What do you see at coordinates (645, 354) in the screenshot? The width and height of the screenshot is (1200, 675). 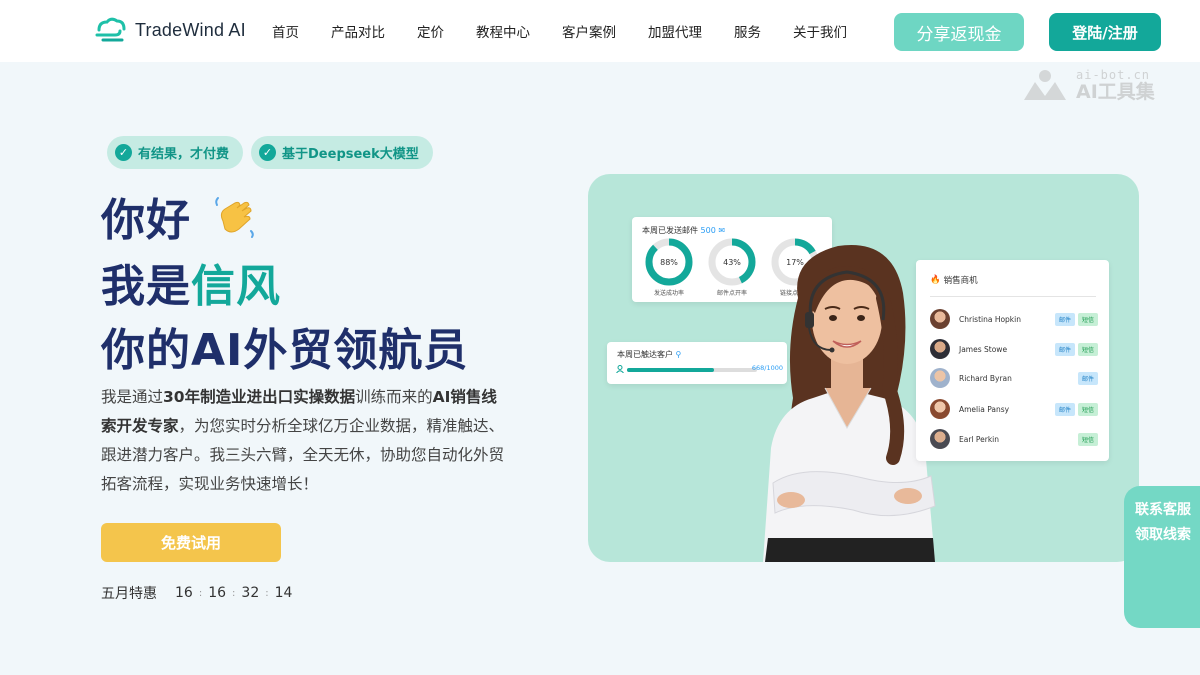 I see `reach-card-label: 本周已触达客户` at bounding box center [645, 354].